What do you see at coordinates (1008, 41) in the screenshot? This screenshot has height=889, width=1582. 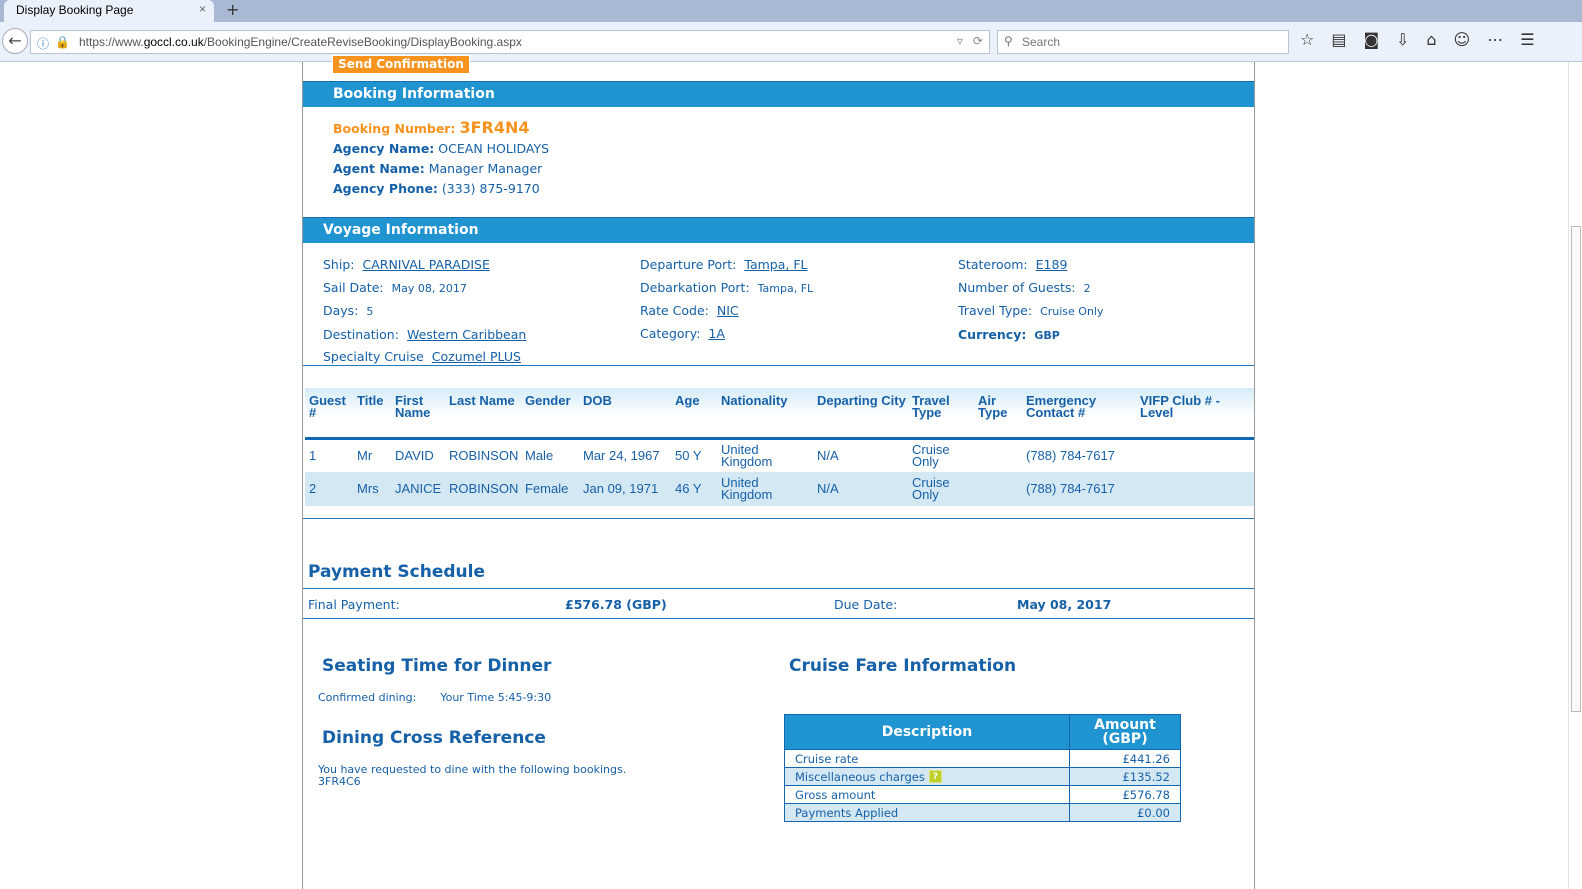 I see `search-icon: ⚲` at bounding box center [1008, 41].